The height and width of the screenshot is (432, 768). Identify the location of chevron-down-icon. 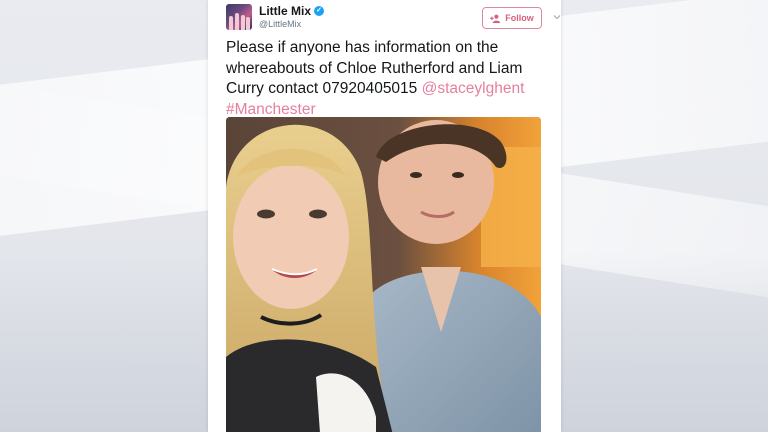
(556, 17).